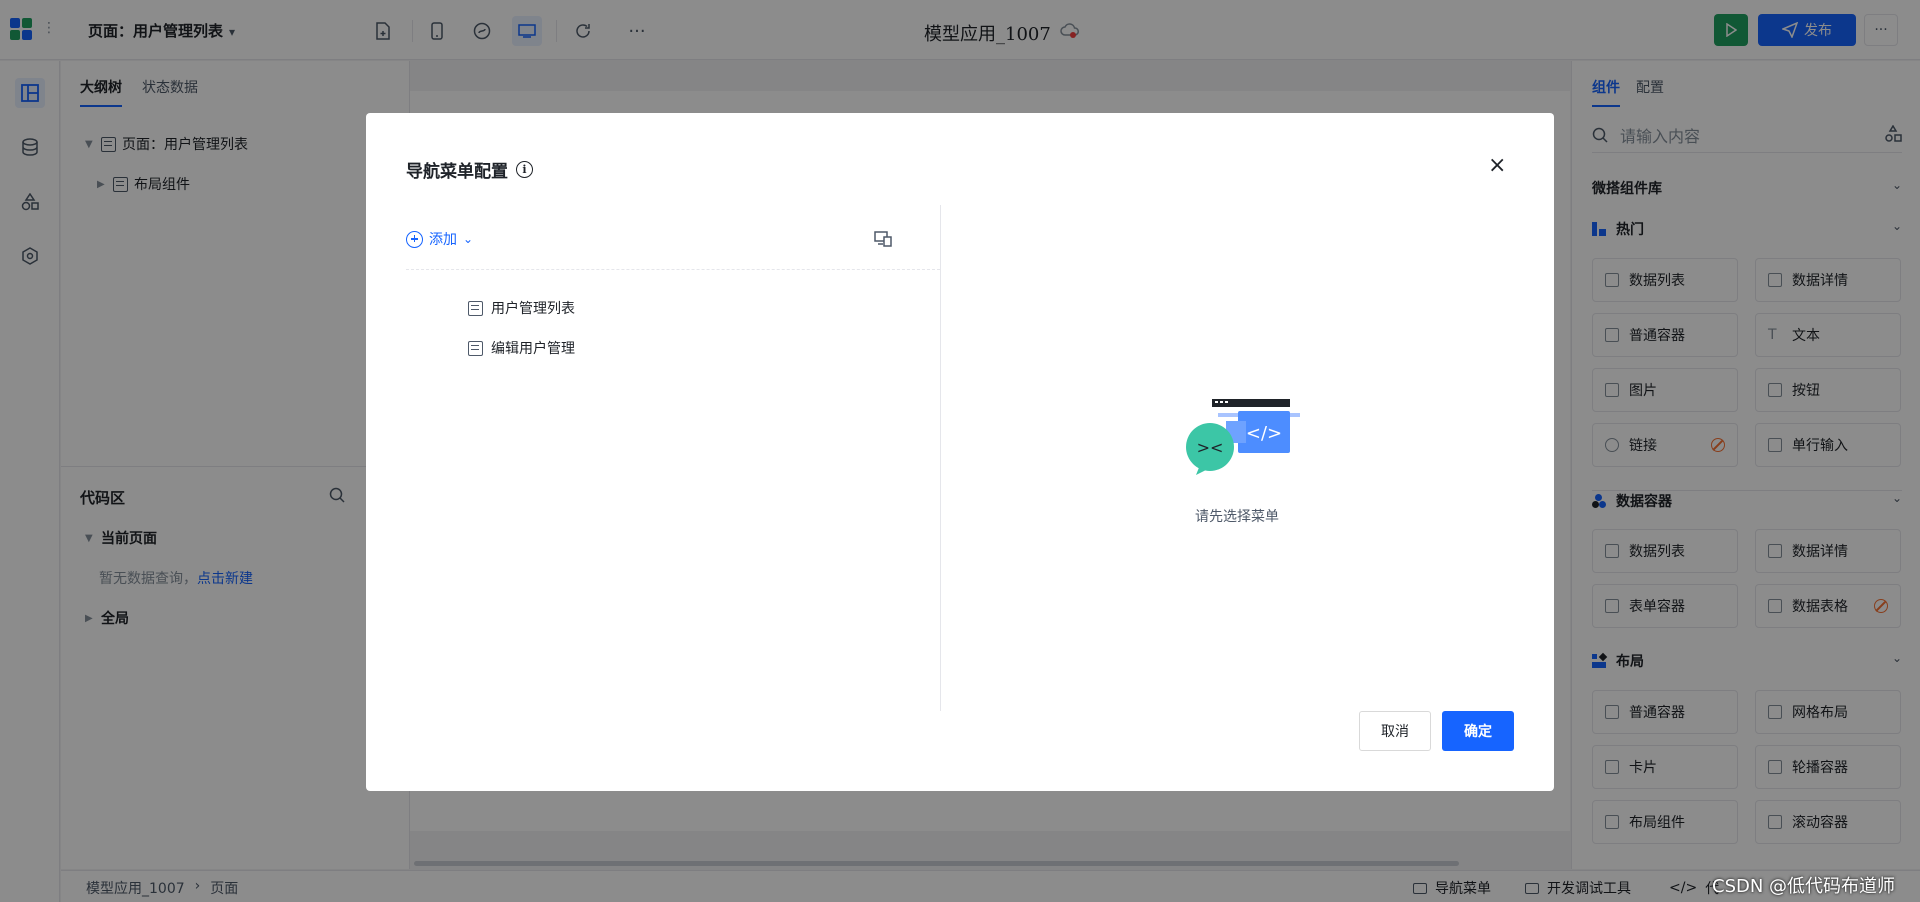  I want to click on watermark: CSDN @低代码布道师, so click(1804, 886).